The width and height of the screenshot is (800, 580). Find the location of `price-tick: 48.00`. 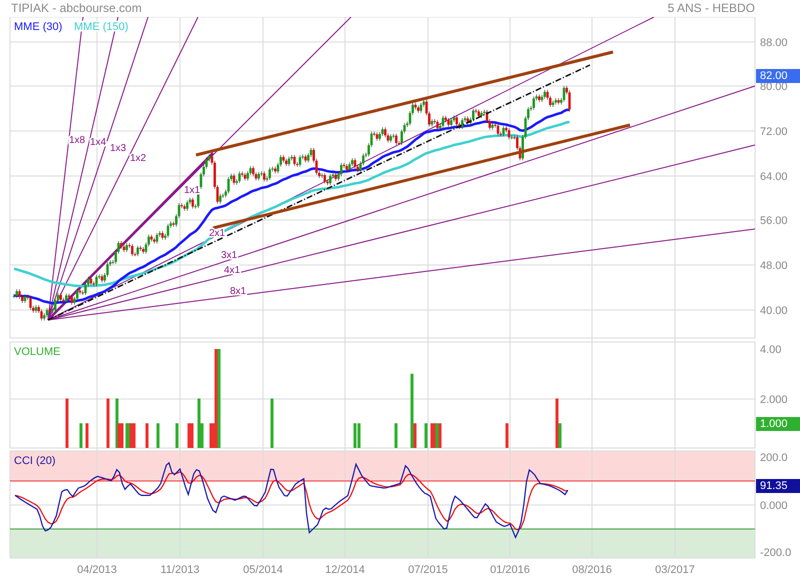

price-tick: 48.00 is located at coordinates (774, 266).